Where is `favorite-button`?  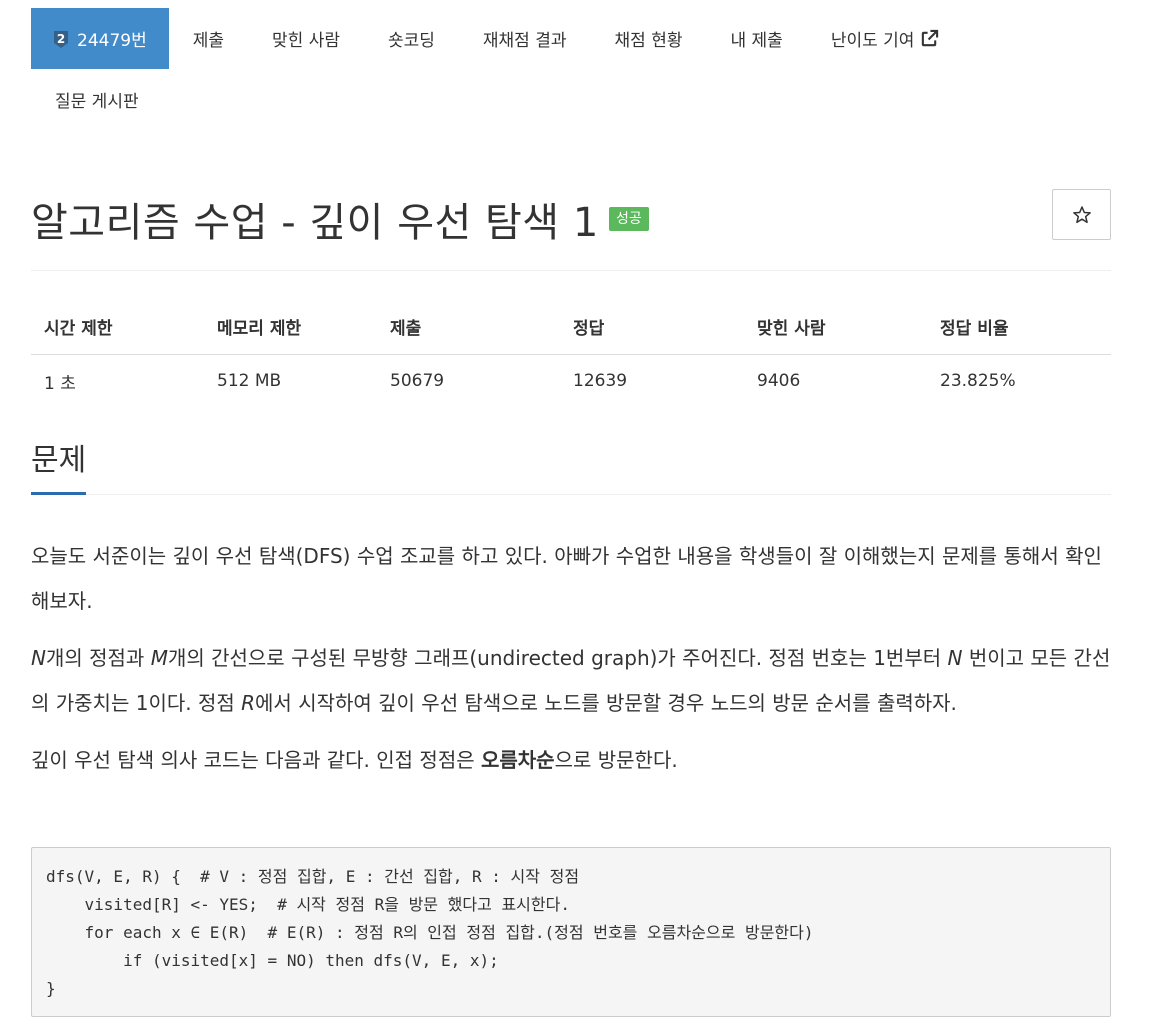 favorite-button is located at coordinates (1081, 214).